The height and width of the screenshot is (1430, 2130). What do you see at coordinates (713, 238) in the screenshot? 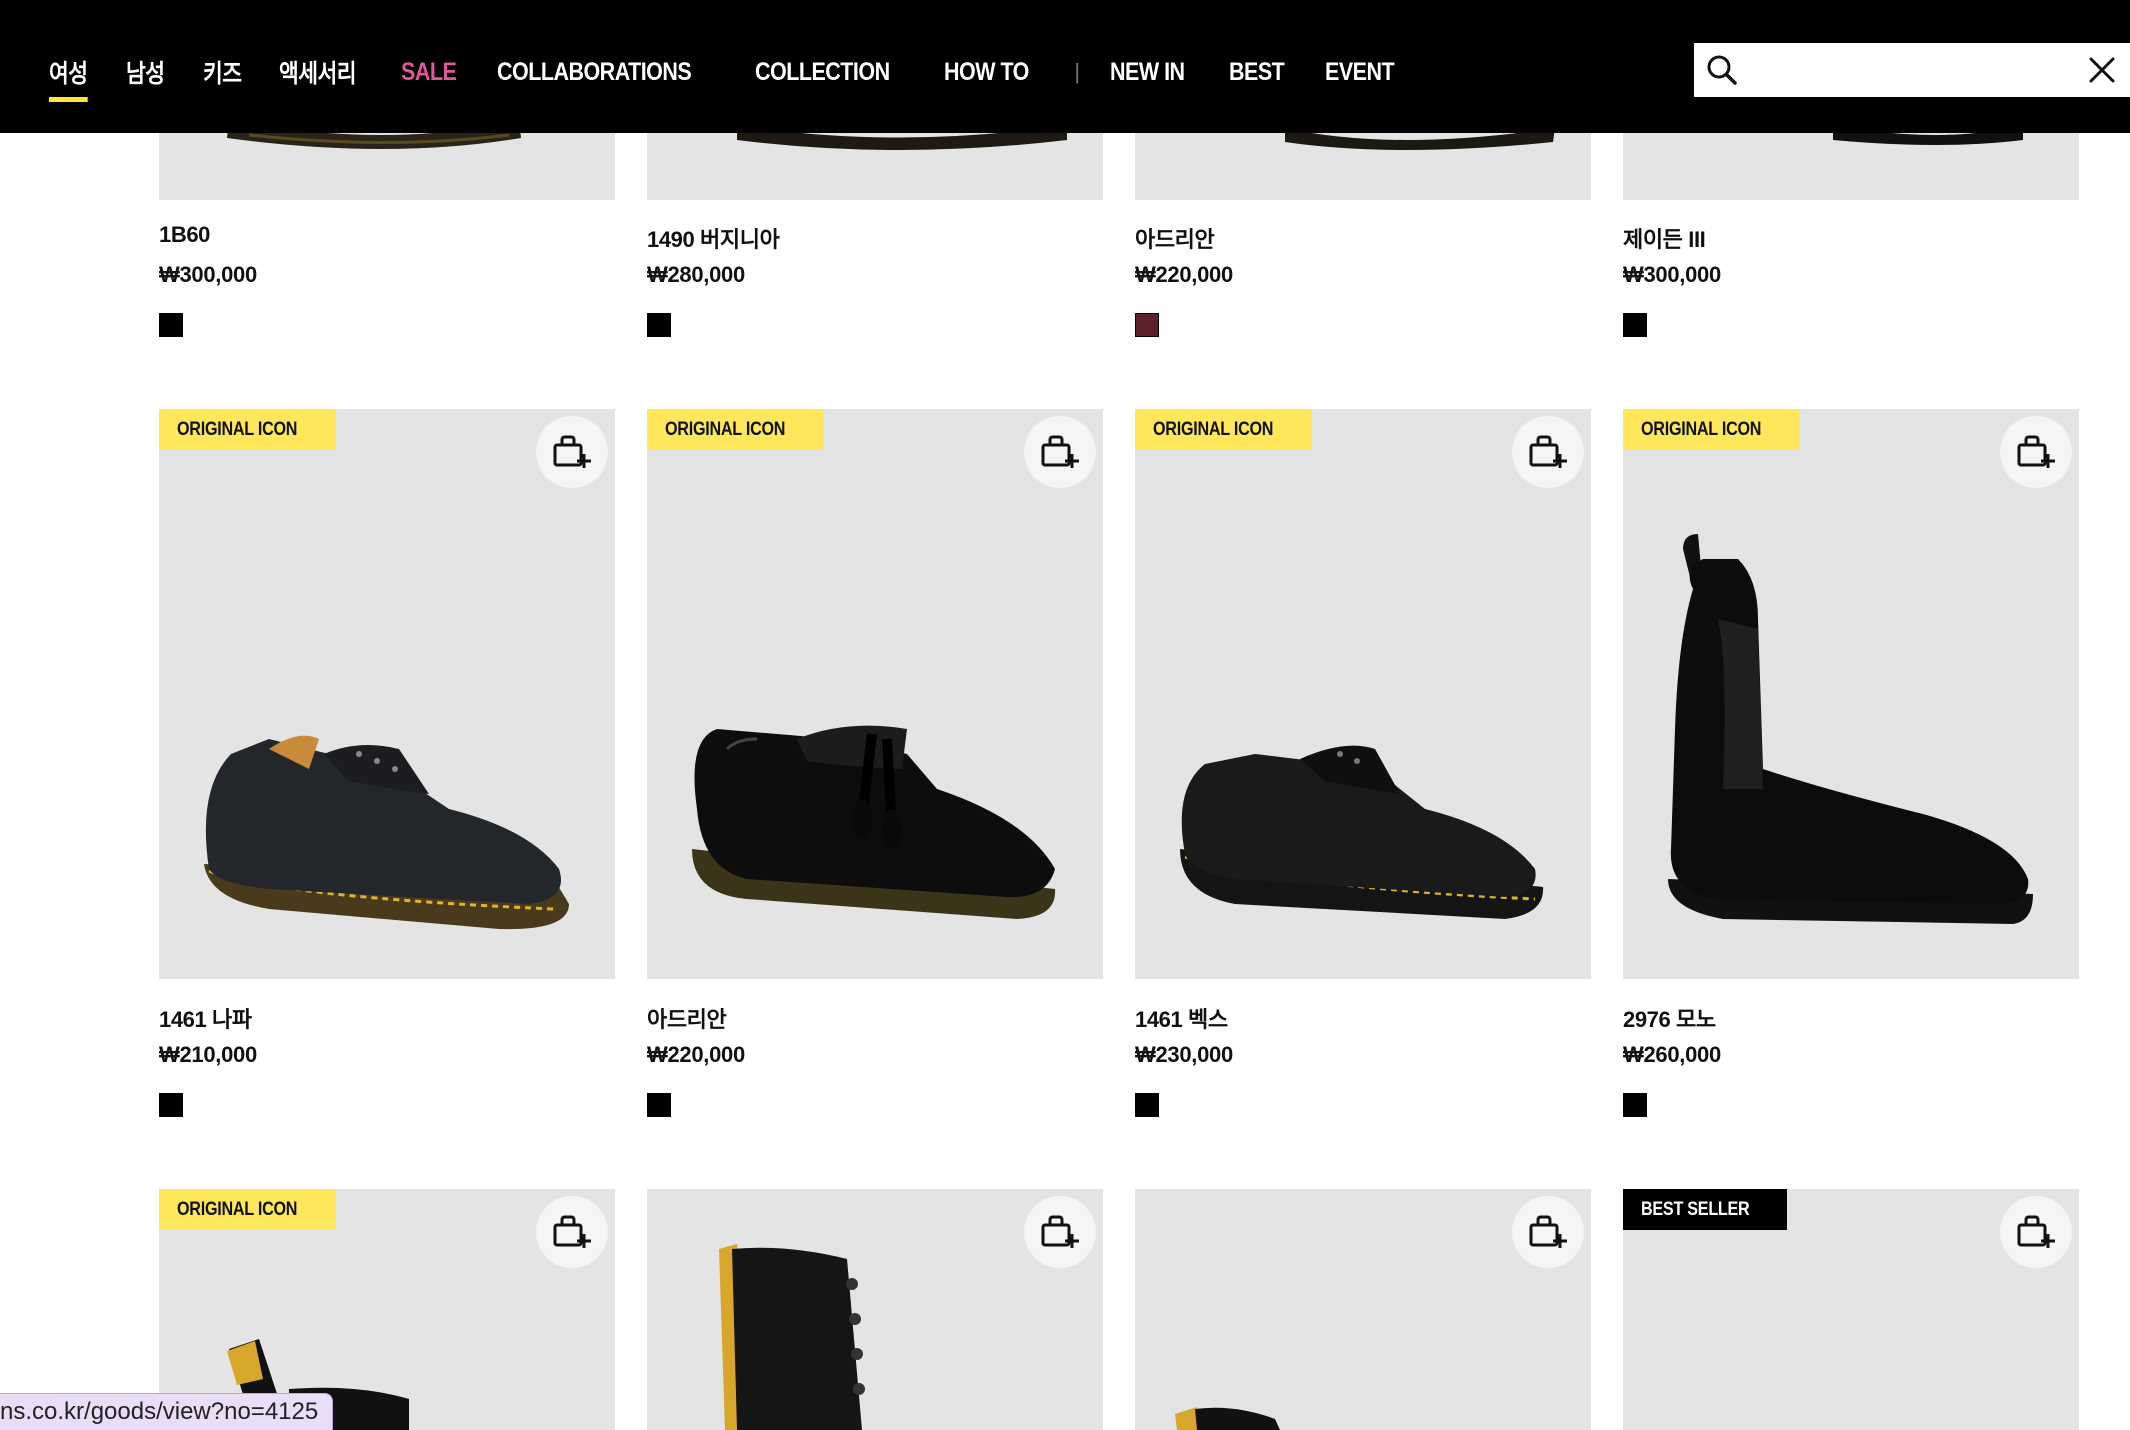
I see `product-name: 1490 버지니아` at bounding box center [713, 238].